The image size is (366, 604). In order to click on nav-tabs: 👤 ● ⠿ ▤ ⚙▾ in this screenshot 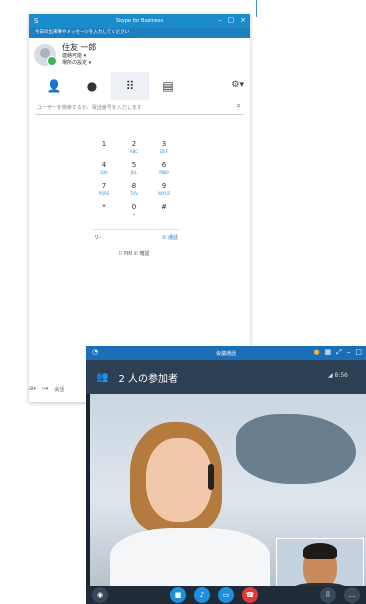, I will do `click(139, 86)`.